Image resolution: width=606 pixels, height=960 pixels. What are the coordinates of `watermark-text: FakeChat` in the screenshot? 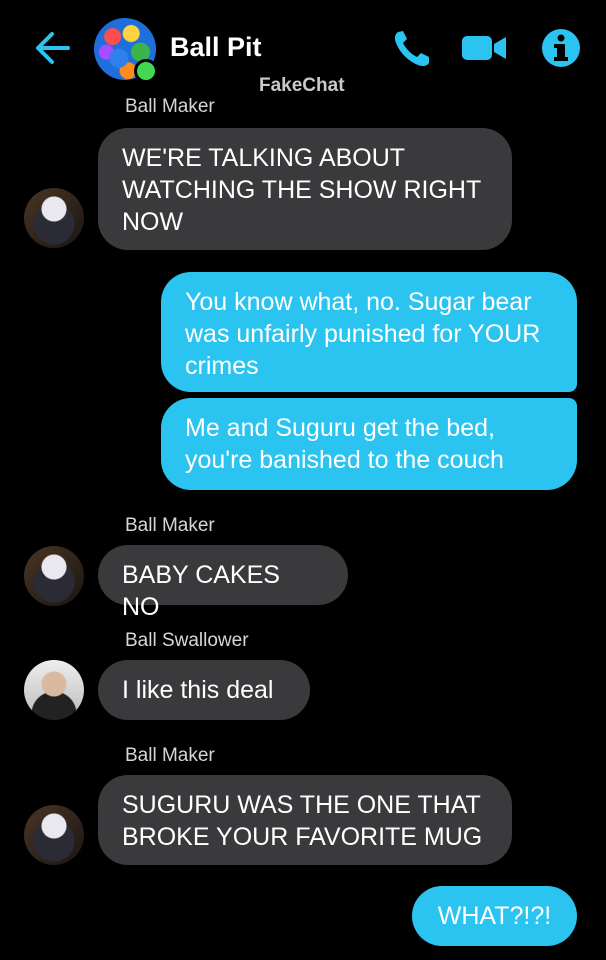 It's located at (302, 85).